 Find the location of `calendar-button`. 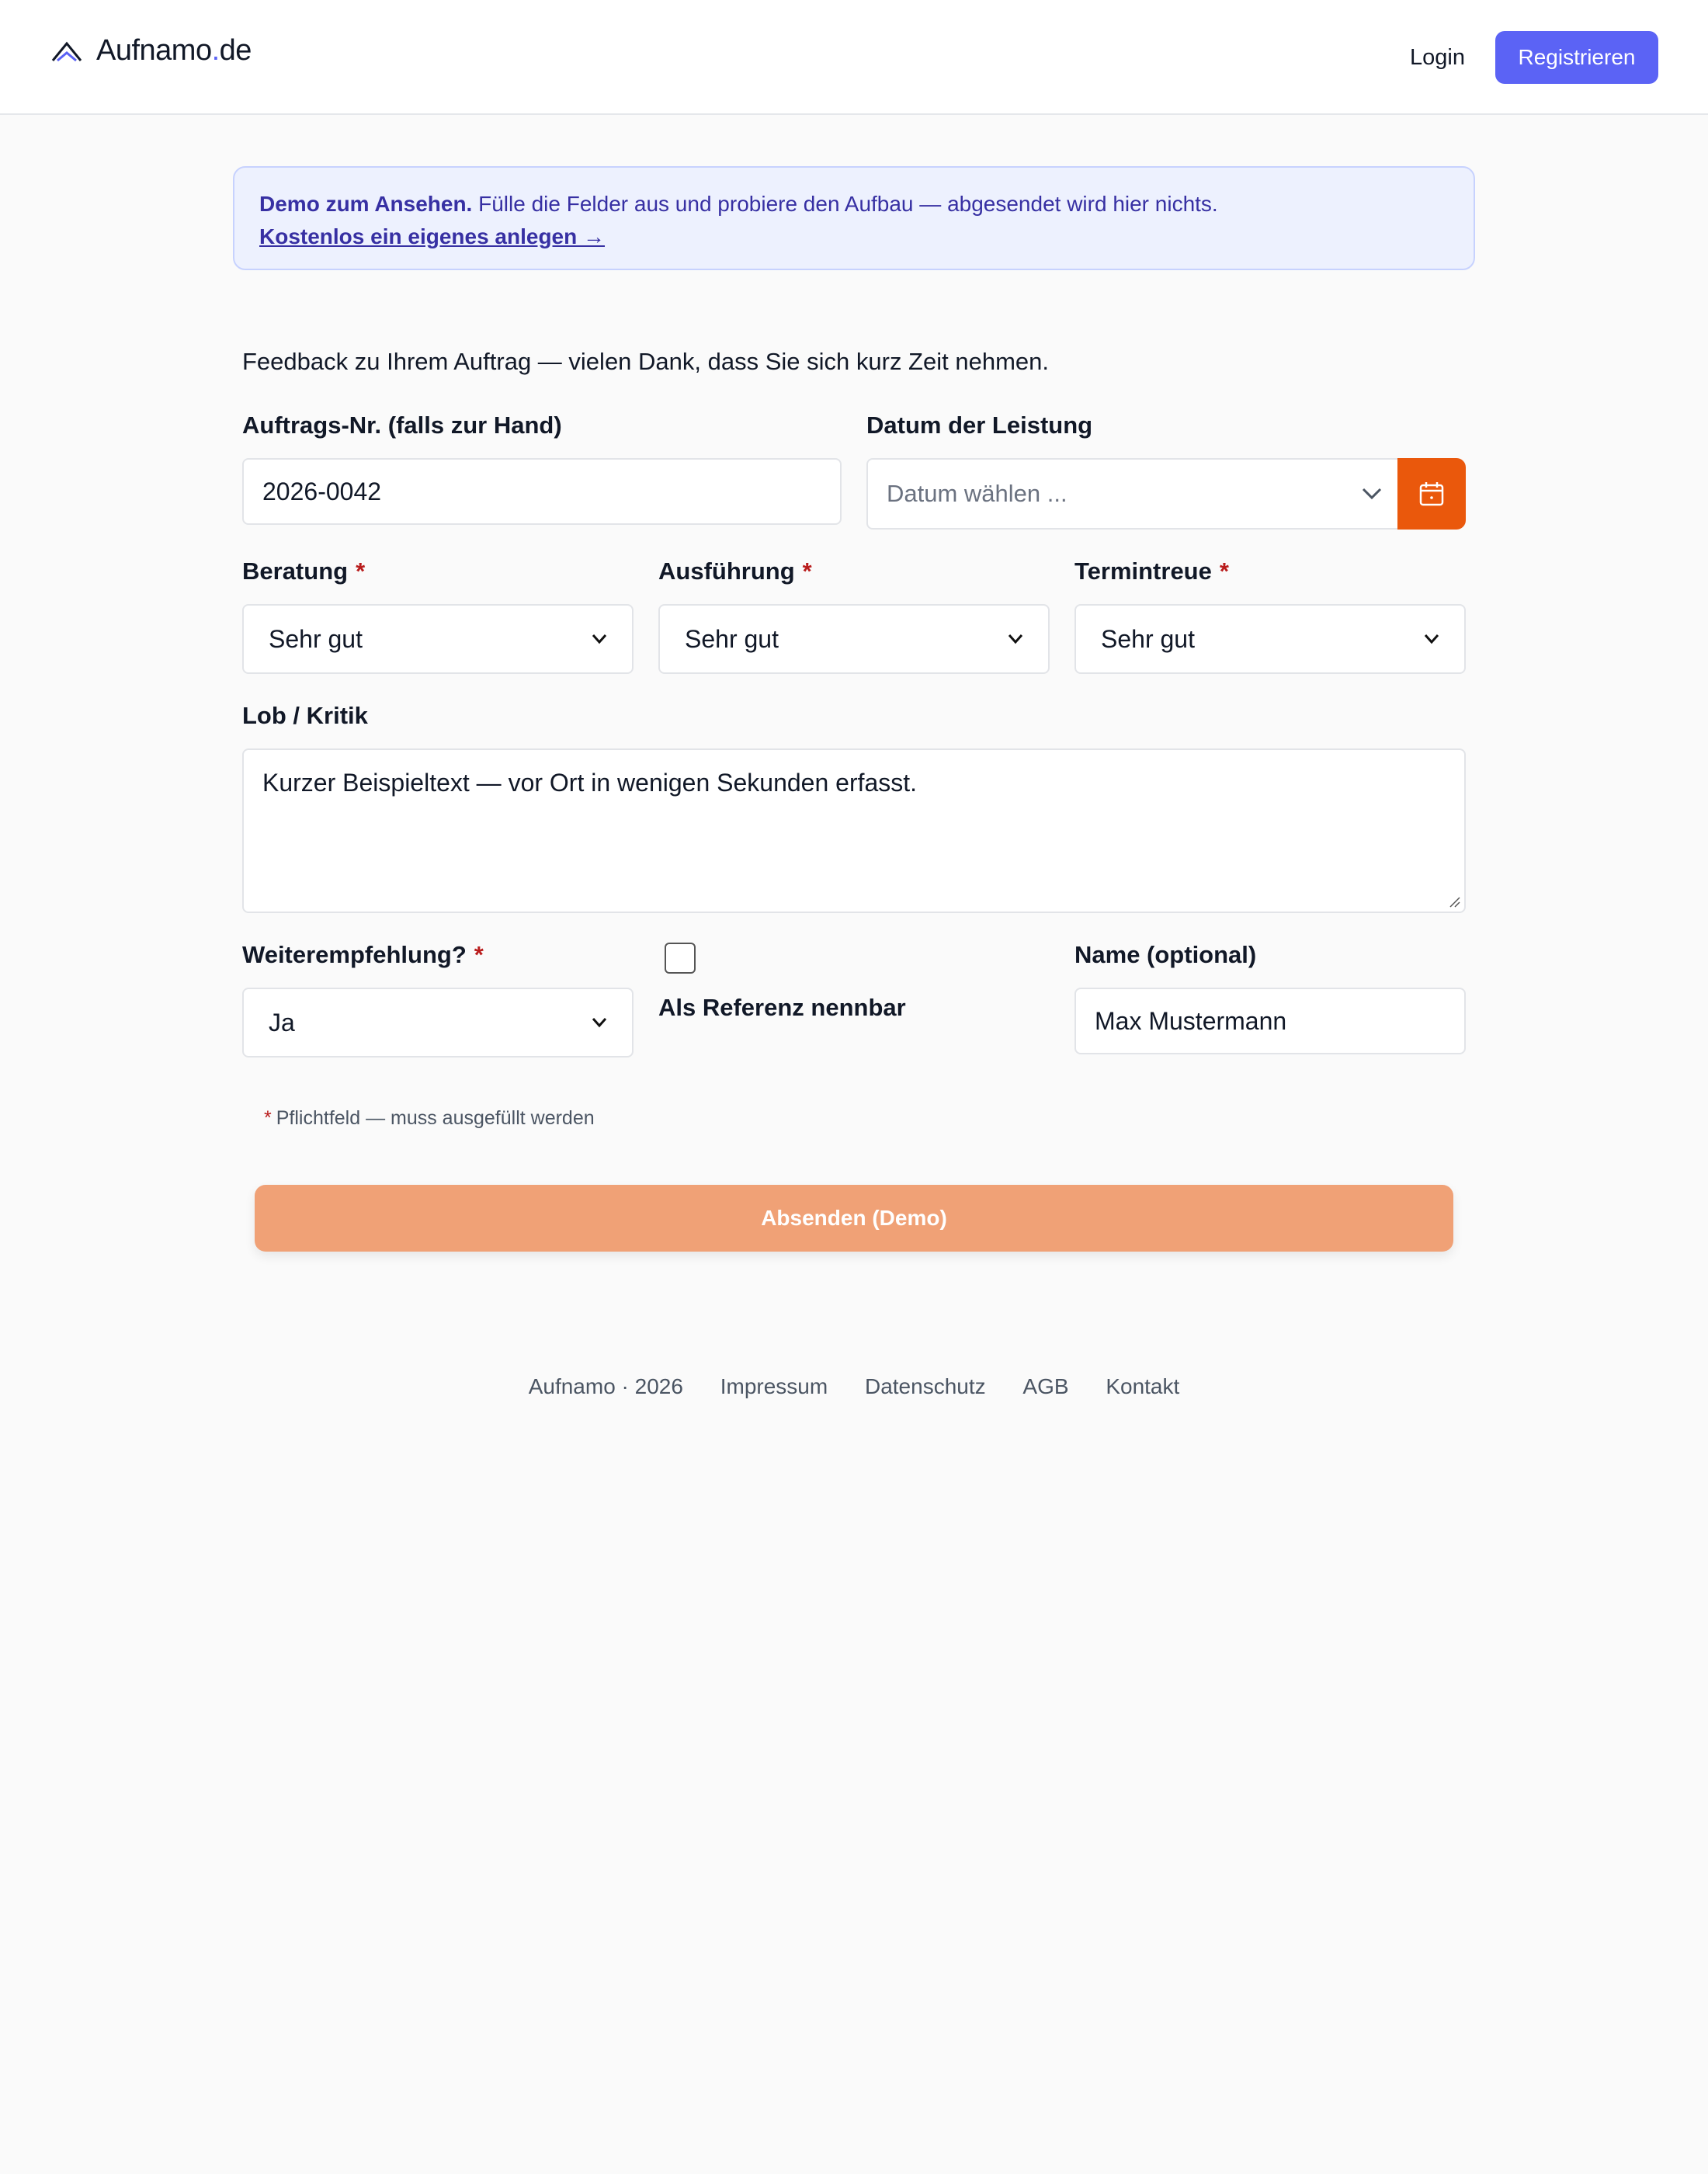

calendar-button is located at coordinates (1432, 494).